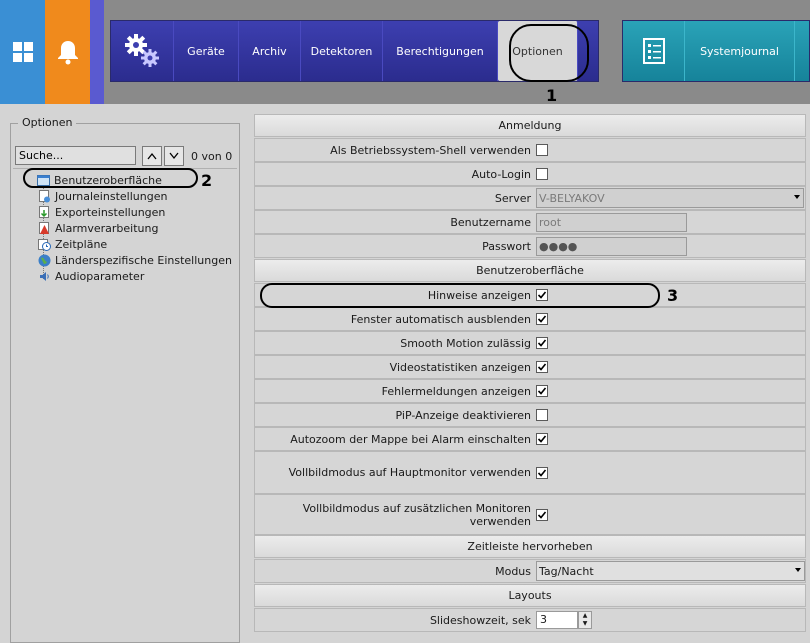  Describe the element at coordinates (552, 95) in the screenshot. I see `callout-number-1: 1` at that location.